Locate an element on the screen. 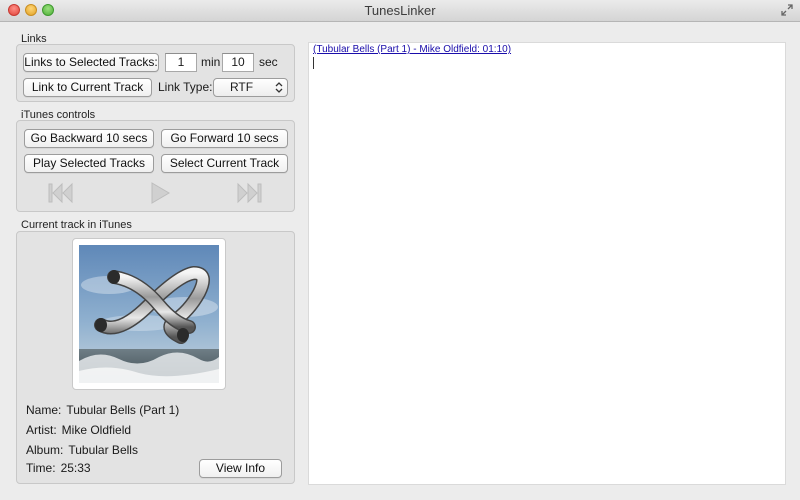 The image size is (800, 500). links-to-selected-tracks-button: Links to Selected Tracks: is located at coordinates (91, 62).